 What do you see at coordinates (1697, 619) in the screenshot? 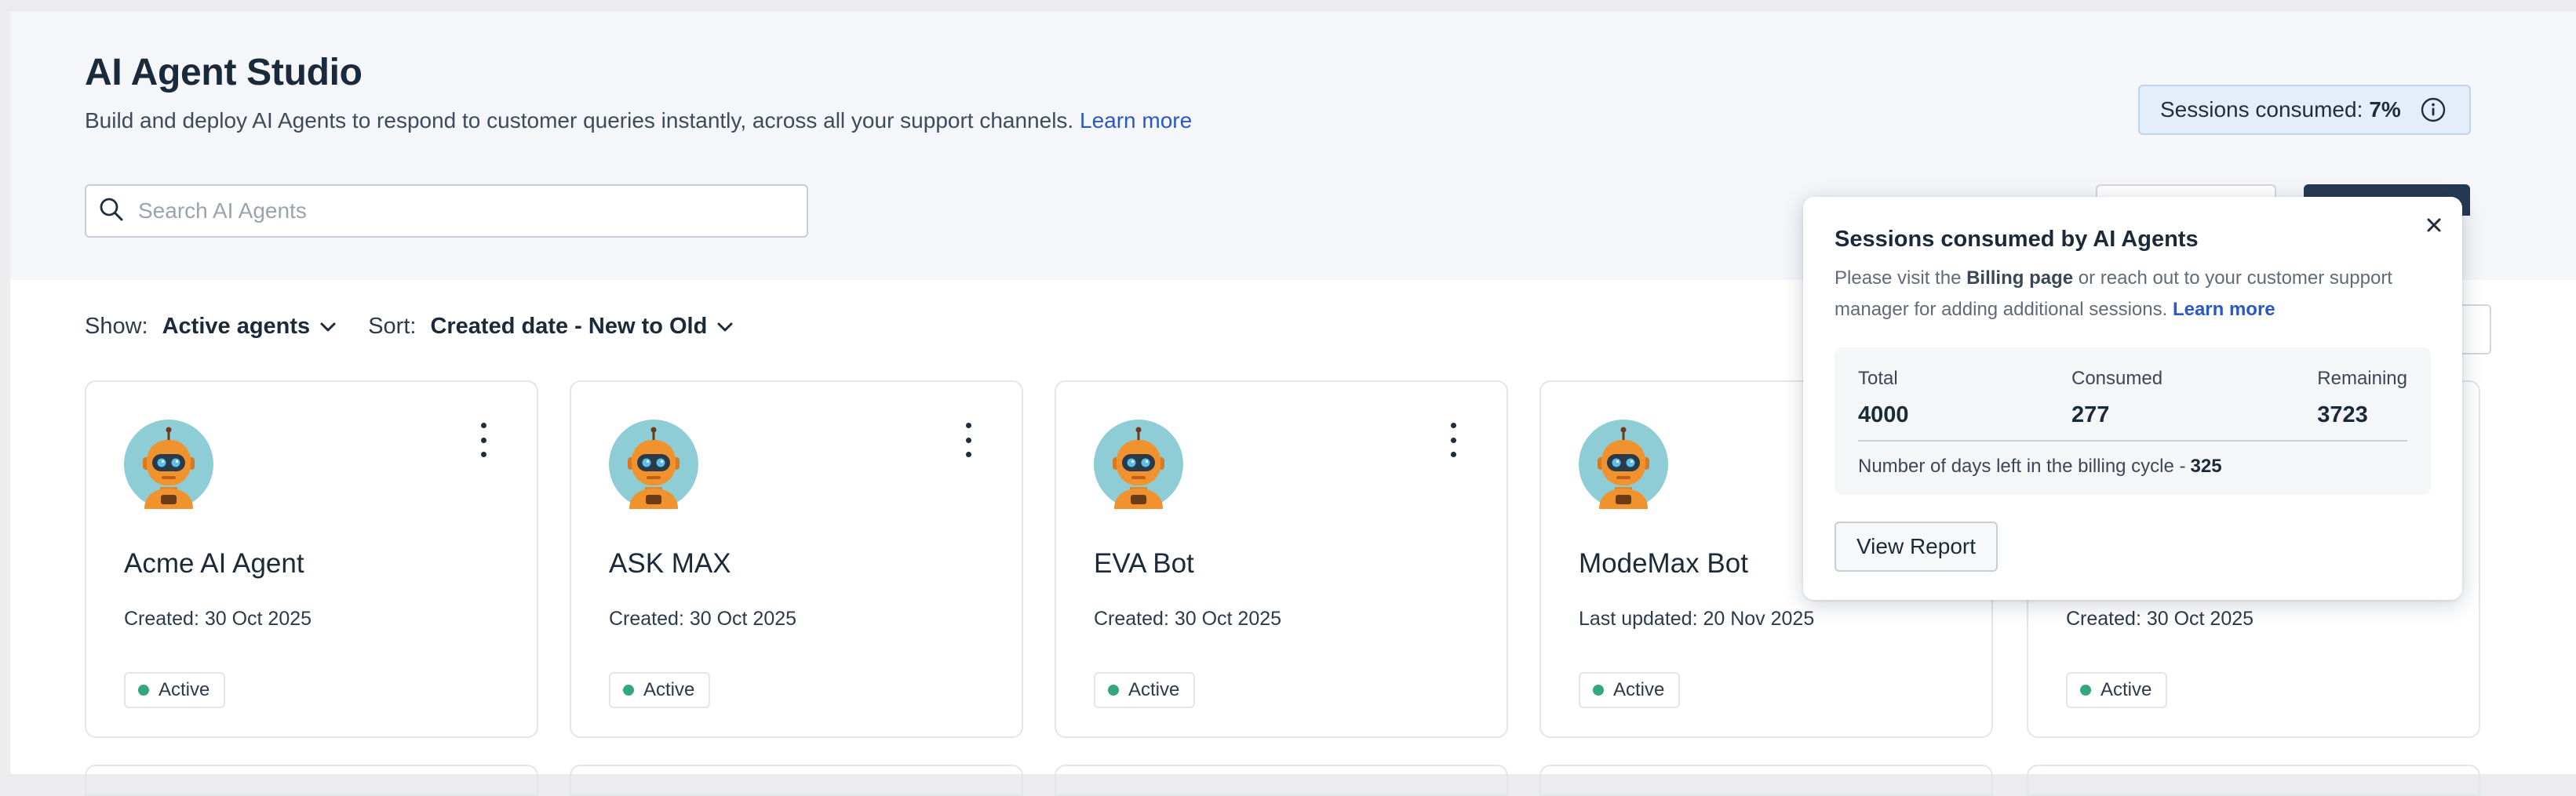
I see `agent-updated-date: Last updated: 20 Nov 2025` at bounding box center [1697, 619].